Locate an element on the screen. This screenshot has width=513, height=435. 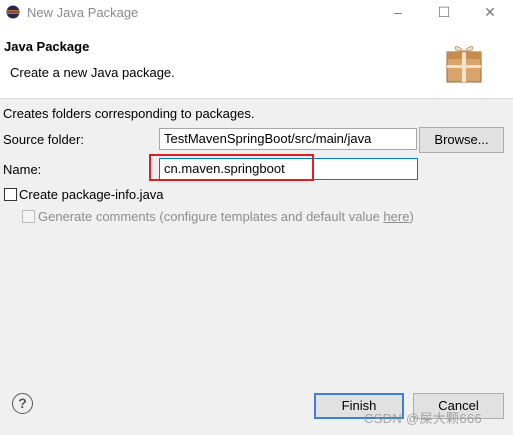
minimize-button: – is located at coordinates (398, 13).